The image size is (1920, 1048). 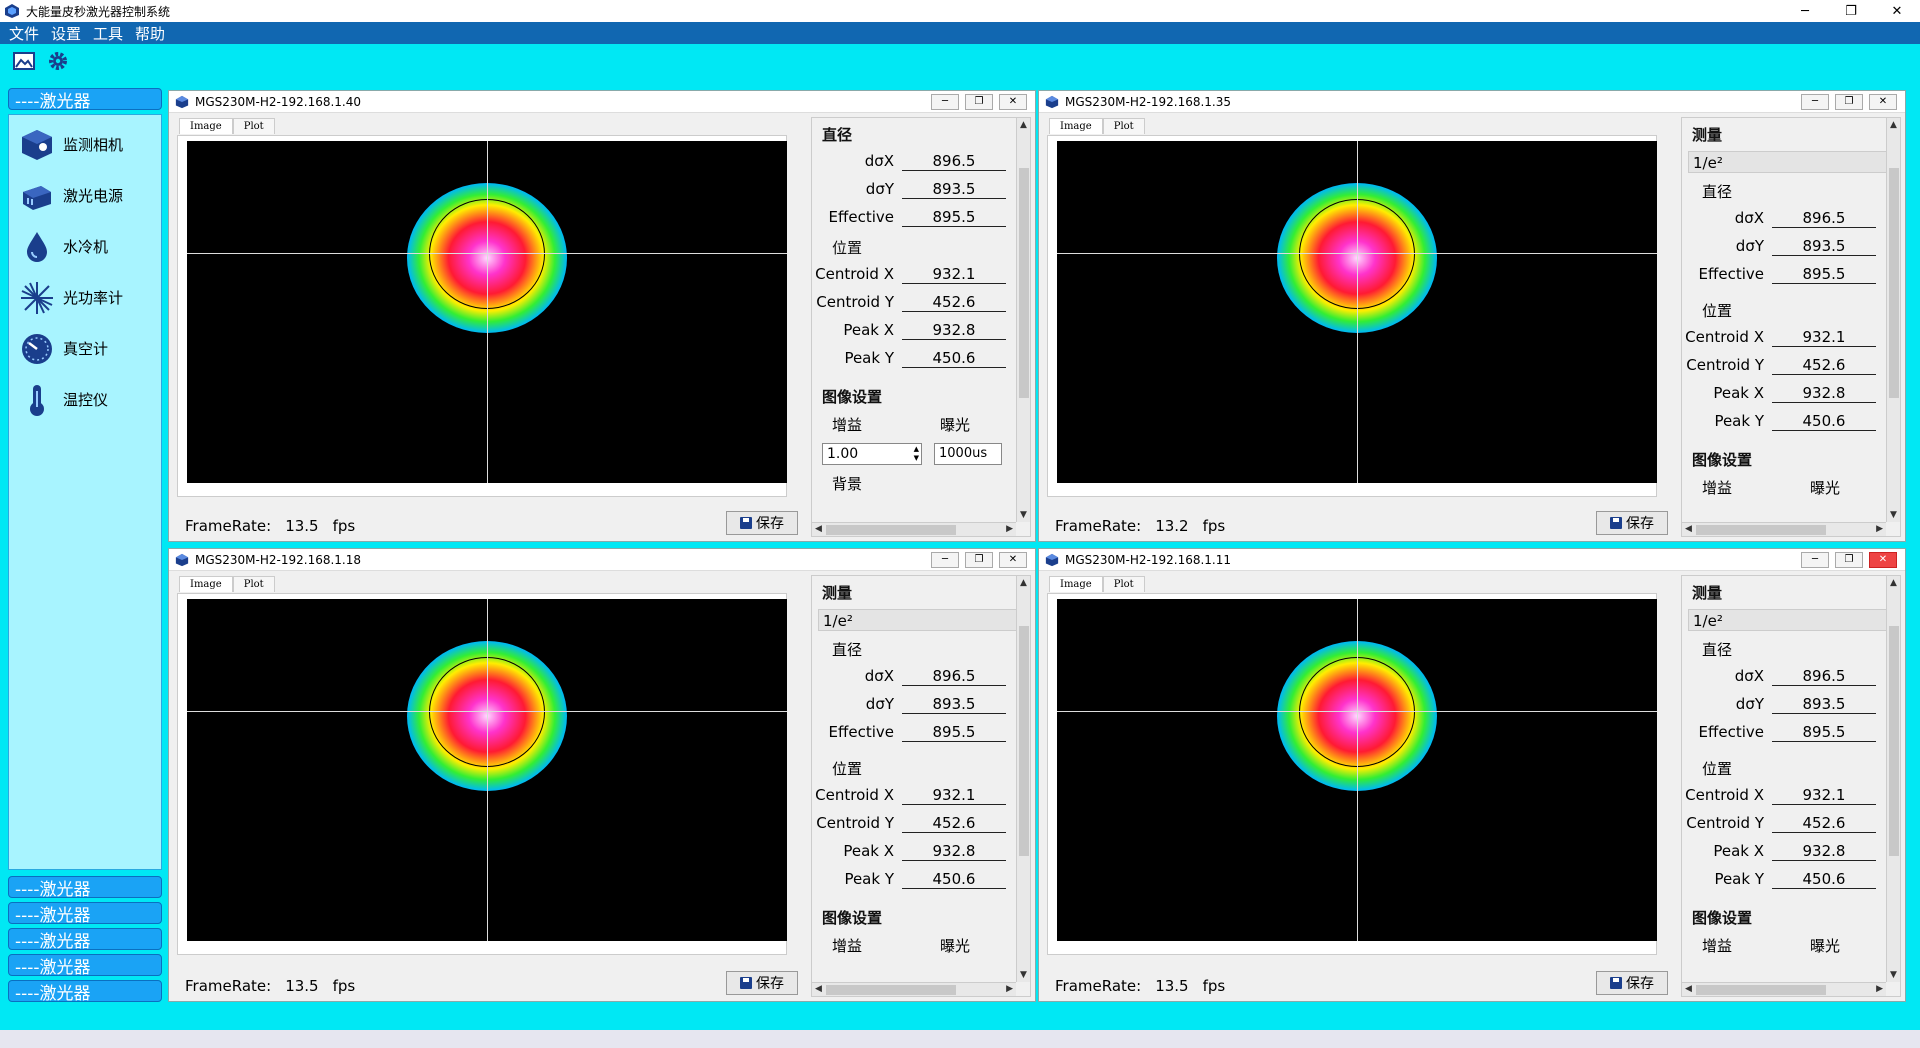 What do you see at coordinates (1738, 851) in the screenshot?
I see `peak-x-label: Peak X` at bounding box center [1738, 851].